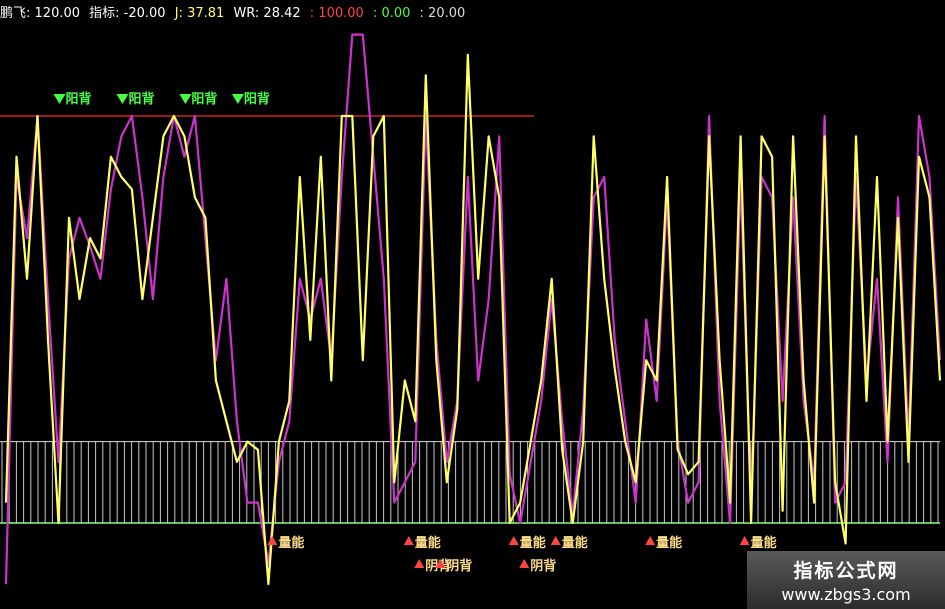  What do you see at coordinates (127, 13) in the screenshot?
I see `indicator-value: 指标: -20.00` at bounding box center [127, 13].